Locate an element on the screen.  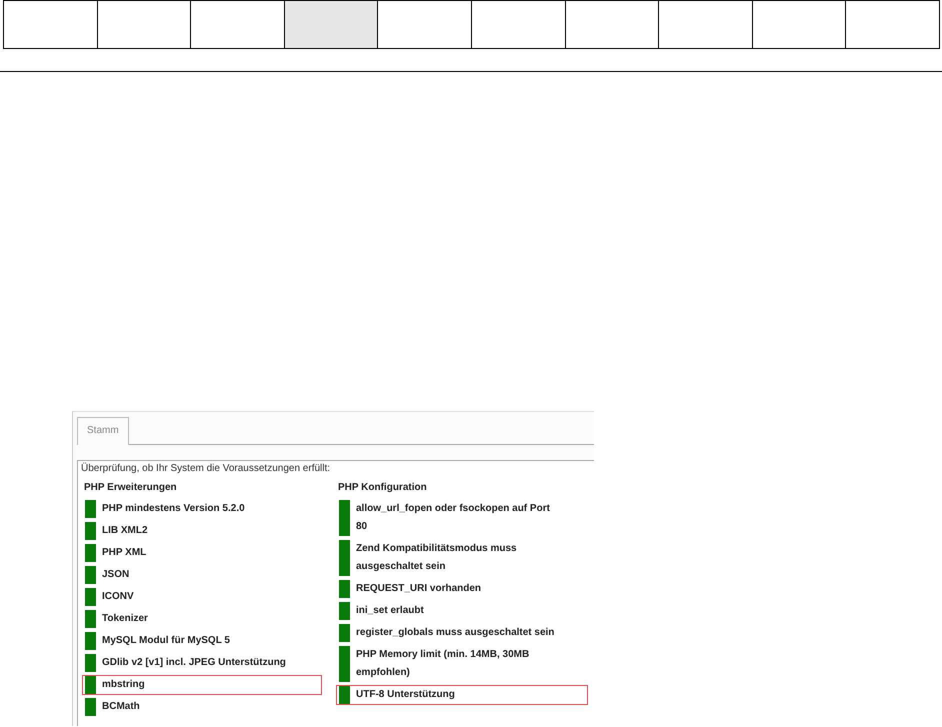
tab: Stamm is located at coordinates (103, 431).